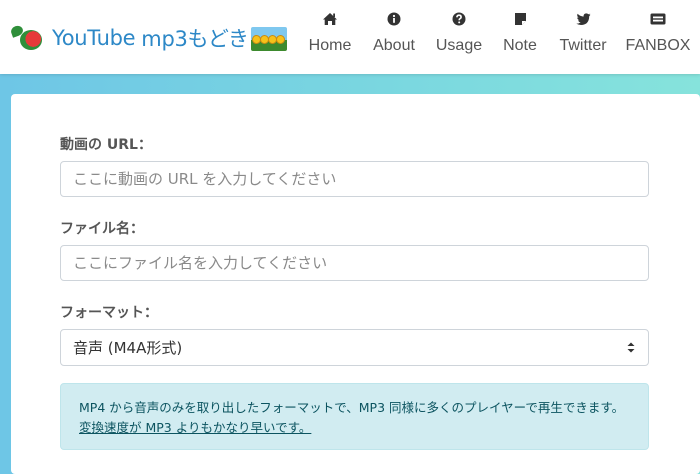 This screenshot has width=700, height=474. What do you see at coordinates (583, 45) in the screenshot?
I see `nav-label-twitter: Twitter` at bounding box center [583, 45].